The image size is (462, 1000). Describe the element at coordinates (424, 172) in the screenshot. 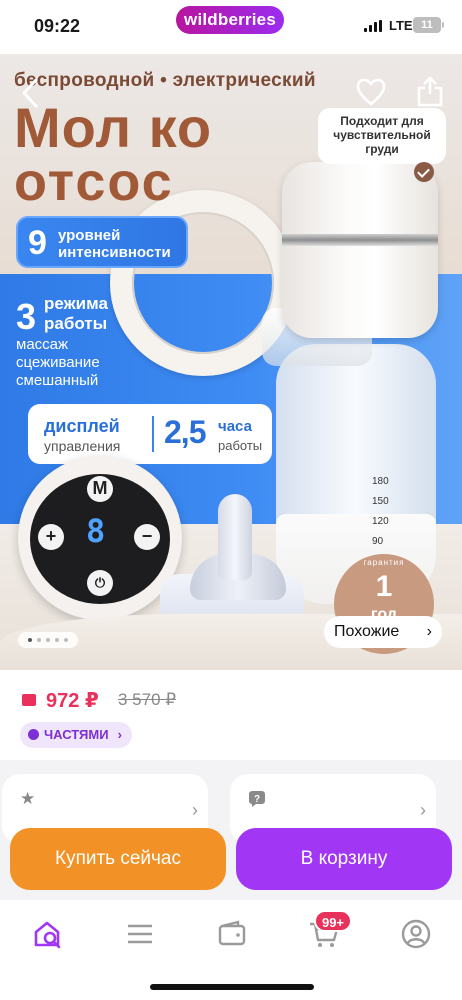

I see `check-icon` at that location.